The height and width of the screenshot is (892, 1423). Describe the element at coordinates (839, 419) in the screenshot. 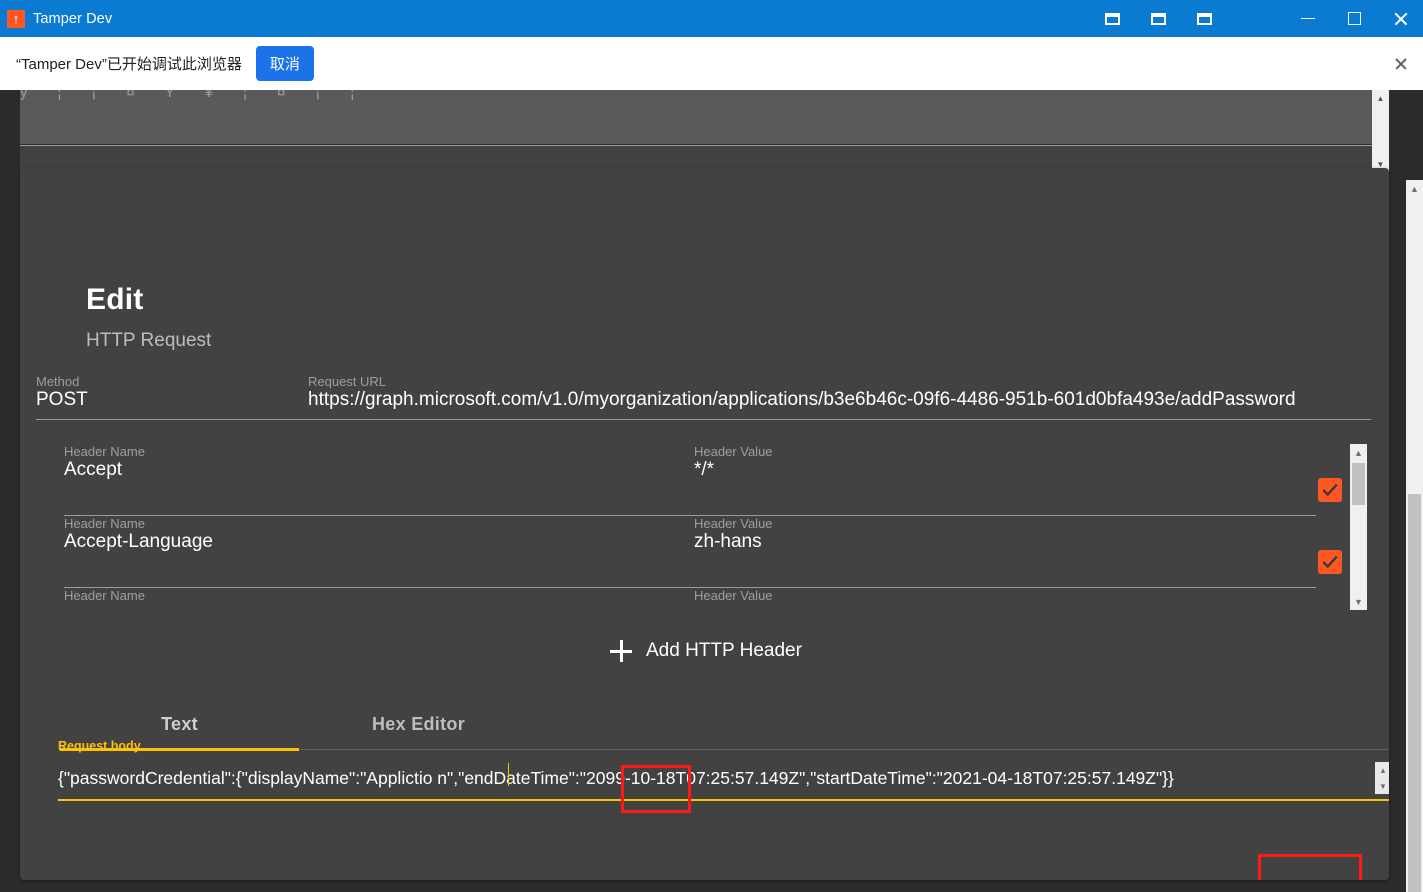

I see `request-url-underline` at that location.